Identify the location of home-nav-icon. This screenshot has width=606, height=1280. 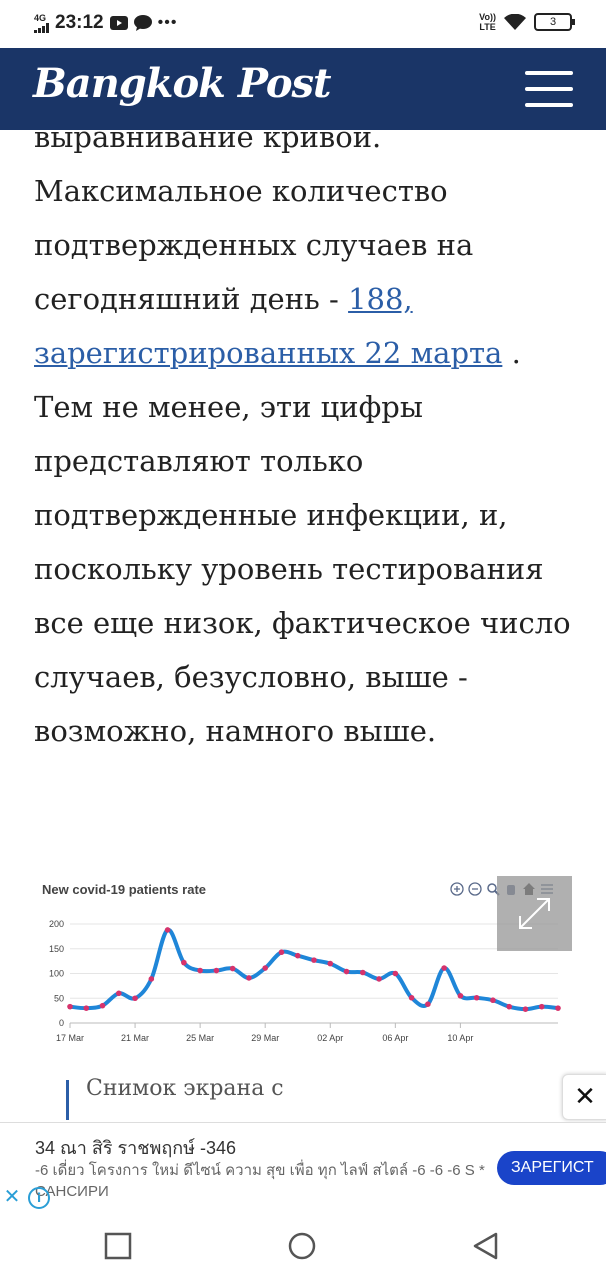
(302, 1246).